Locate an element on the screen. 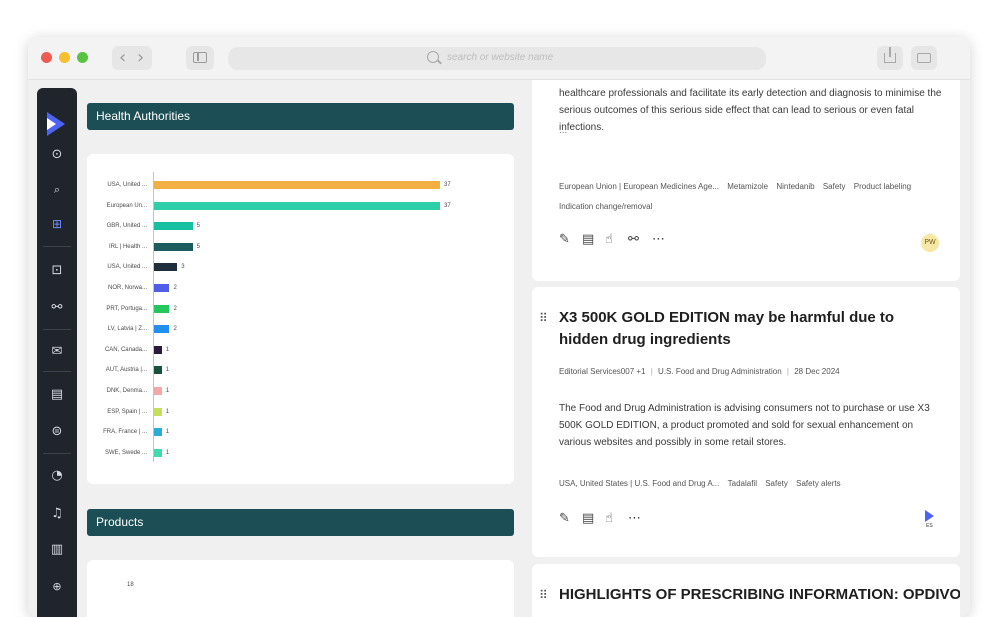  share-button is located at coordinates (890, 58).